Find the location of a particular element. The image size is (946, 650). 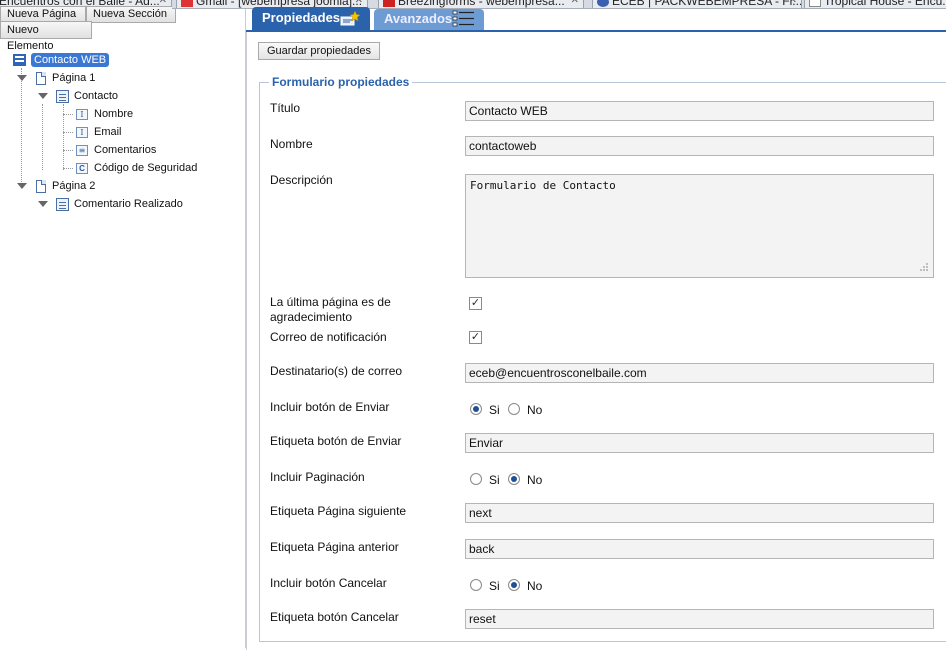

include-pagination-no-radio is located at coordinates (514, 479).